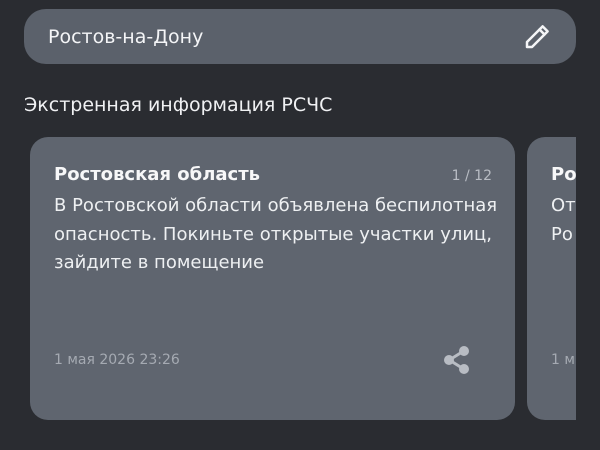  I want to click on alert-region: Ростовская область, so click(157, 174).